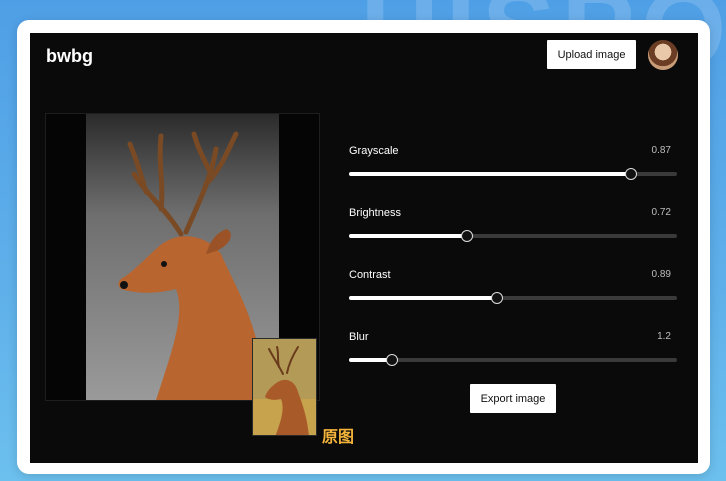 The image size is (726, 481). Describe the element at coordinates (375, 213) in the screenshot. I see `slider-label: Brightness` at that location.